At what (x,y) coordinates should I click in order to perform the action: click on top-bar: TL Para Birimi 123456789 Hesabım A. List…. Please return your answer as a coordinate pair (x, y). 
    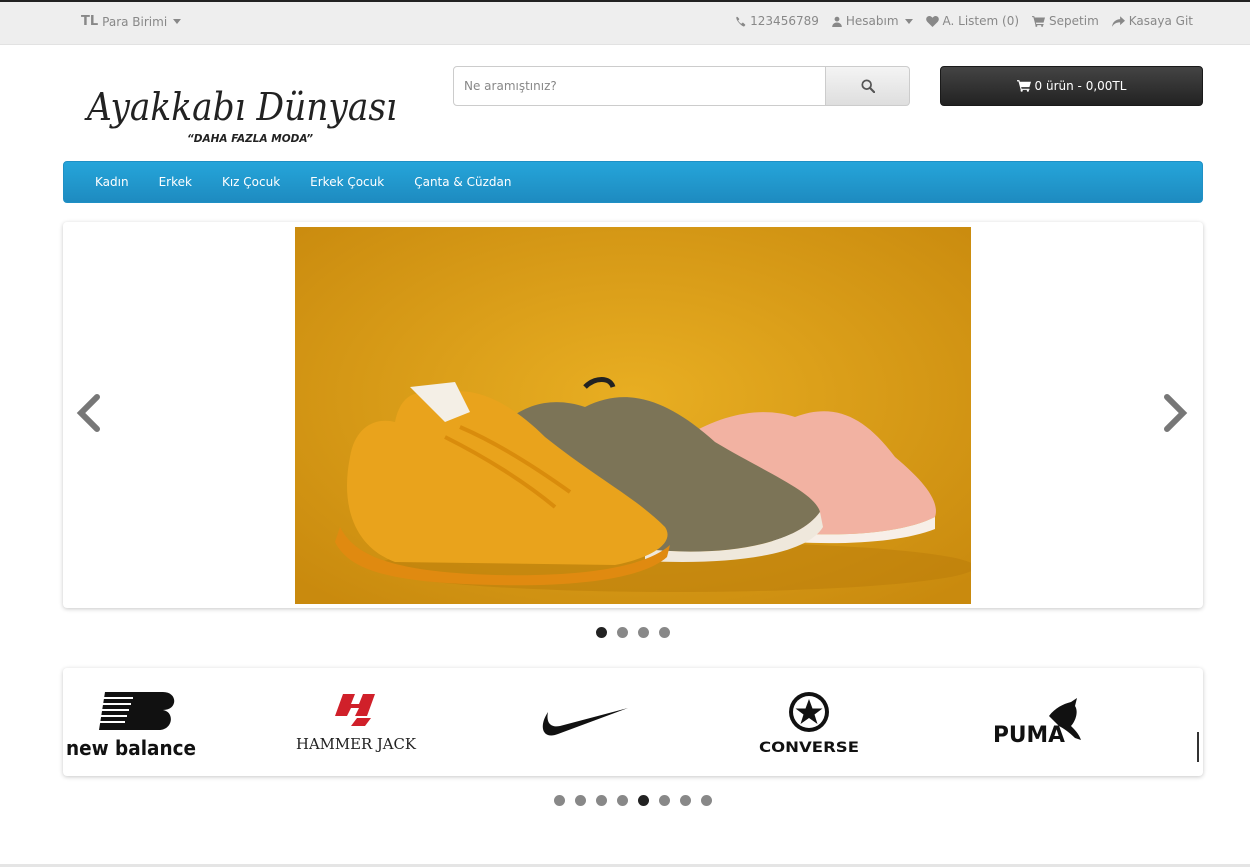
    Looking at the image, I should click on (625, 22).